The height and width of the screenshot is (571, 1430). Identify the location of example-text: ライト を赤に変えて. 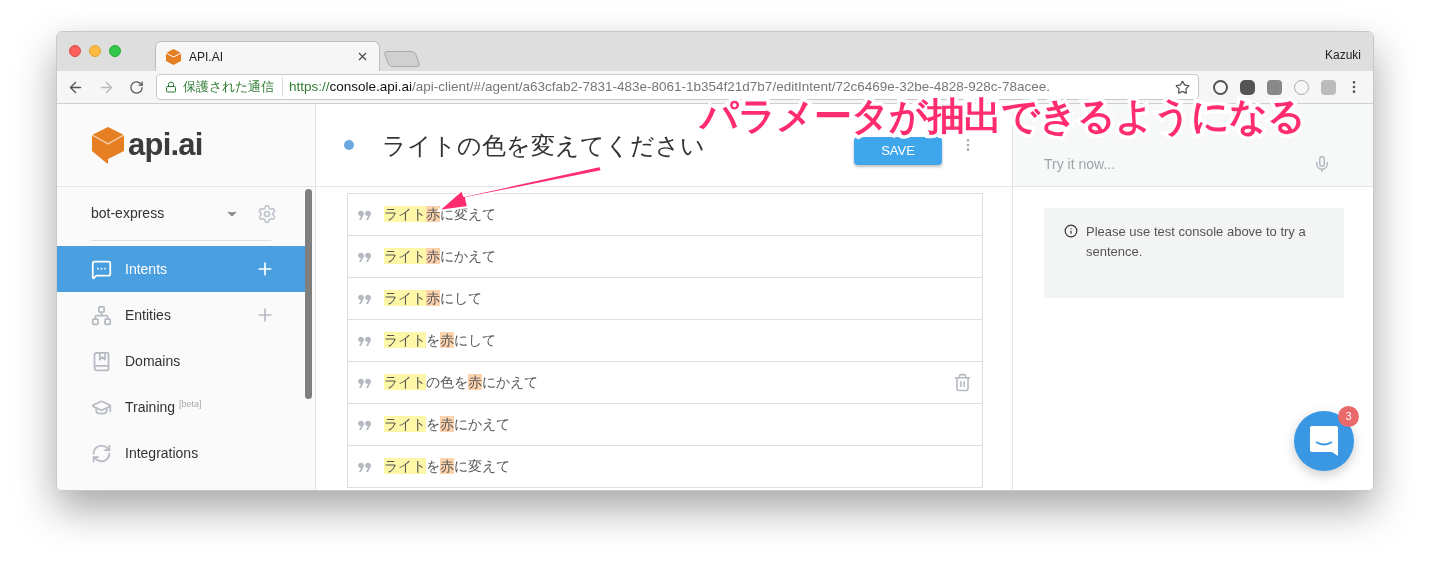
(447, 466).